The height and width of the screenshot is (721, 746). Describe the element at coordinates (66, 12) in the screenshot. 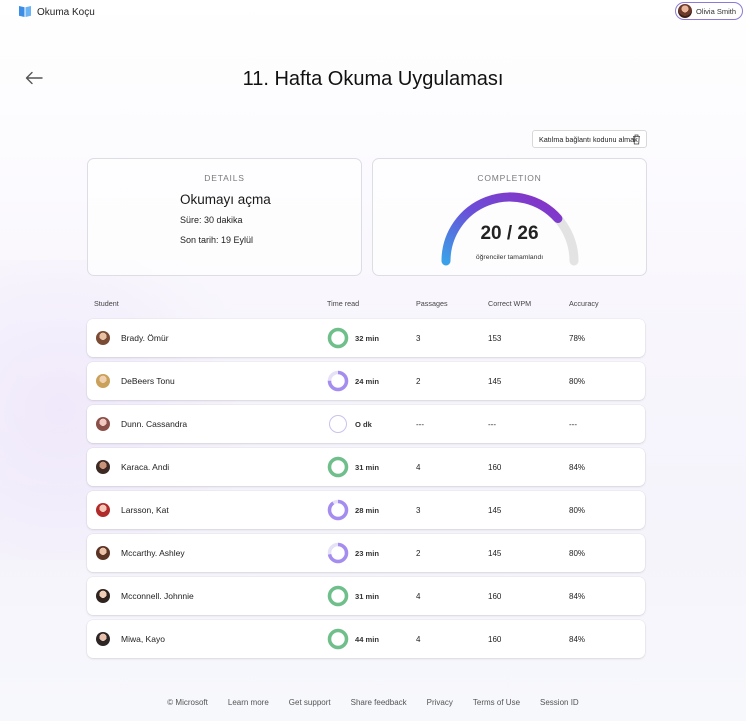

I see `app-title: Okuma Koçu` at that location.